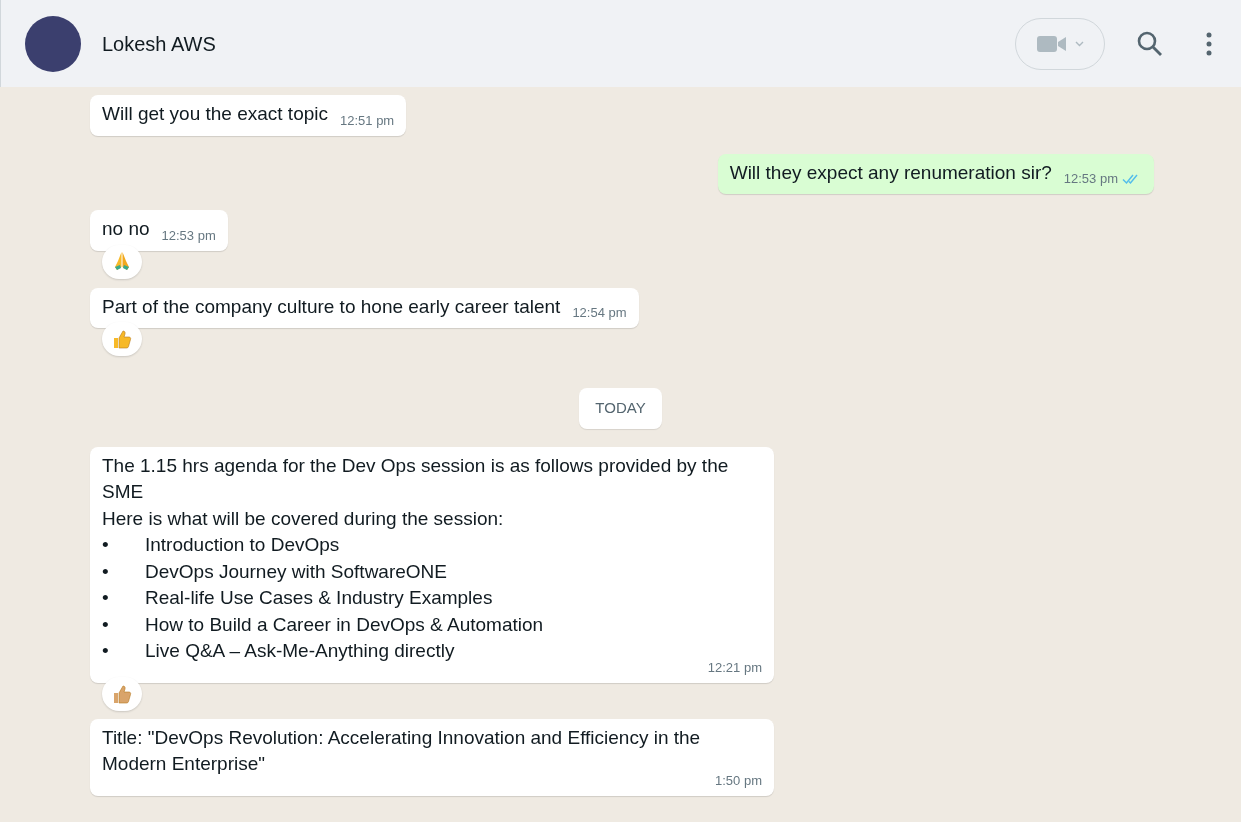 This screenshot has width=1241, height=822. What do you see at coordinates (1079, 43) in the screenshot?
I see `chevron-down-icon` at bounding box center [1079, 43].